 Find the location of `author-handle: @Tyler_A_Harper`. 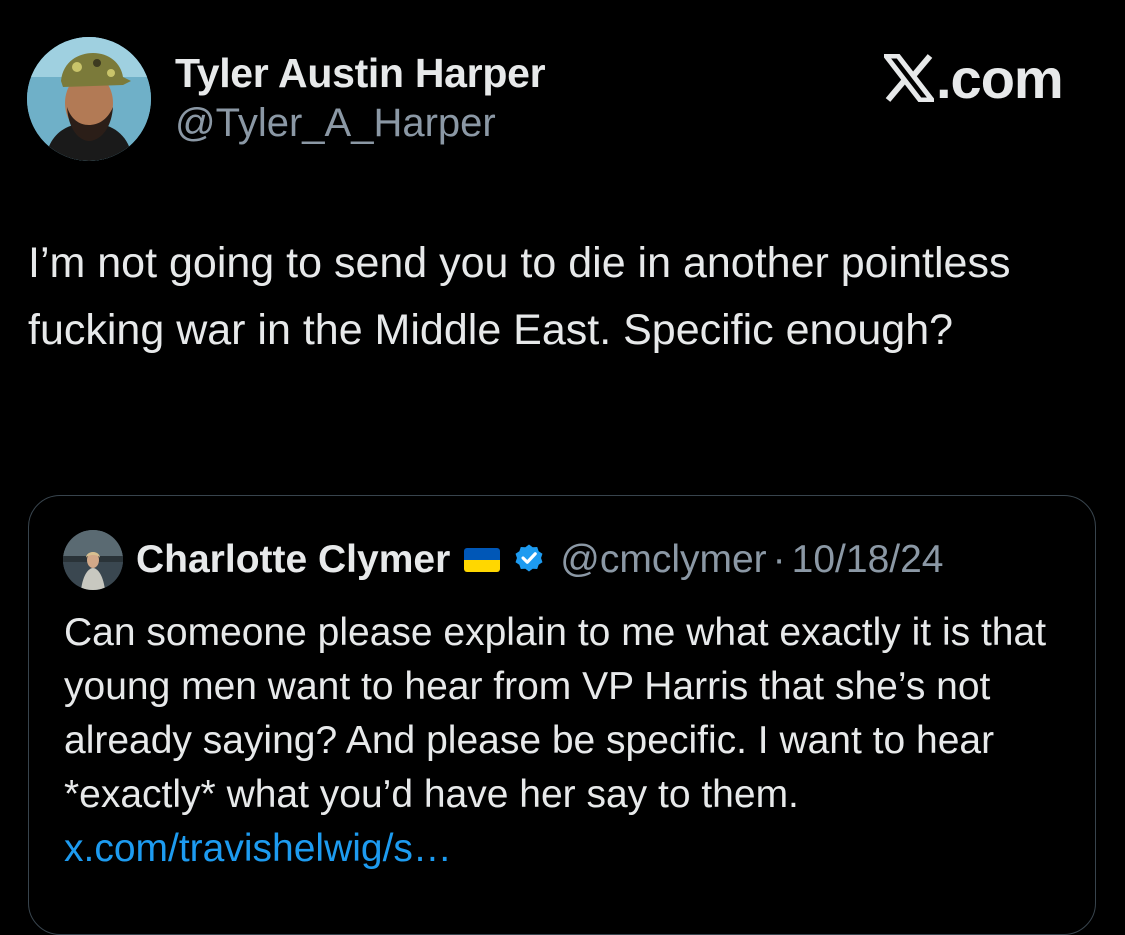

author-handle: @Tyler_A_Harper is located at coordinates (335, 123).